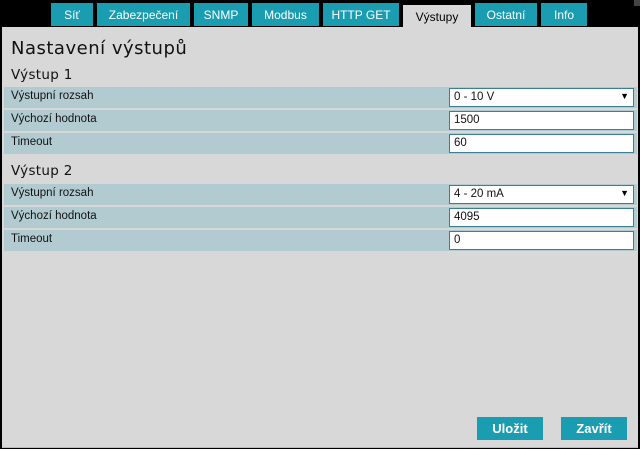 Image resolution: width=640 pixels, height=449 pixels. Describe the element at coordinates (32, 142) in the screenshot. I see `output-1-timeout-label: Timeout` at that location.